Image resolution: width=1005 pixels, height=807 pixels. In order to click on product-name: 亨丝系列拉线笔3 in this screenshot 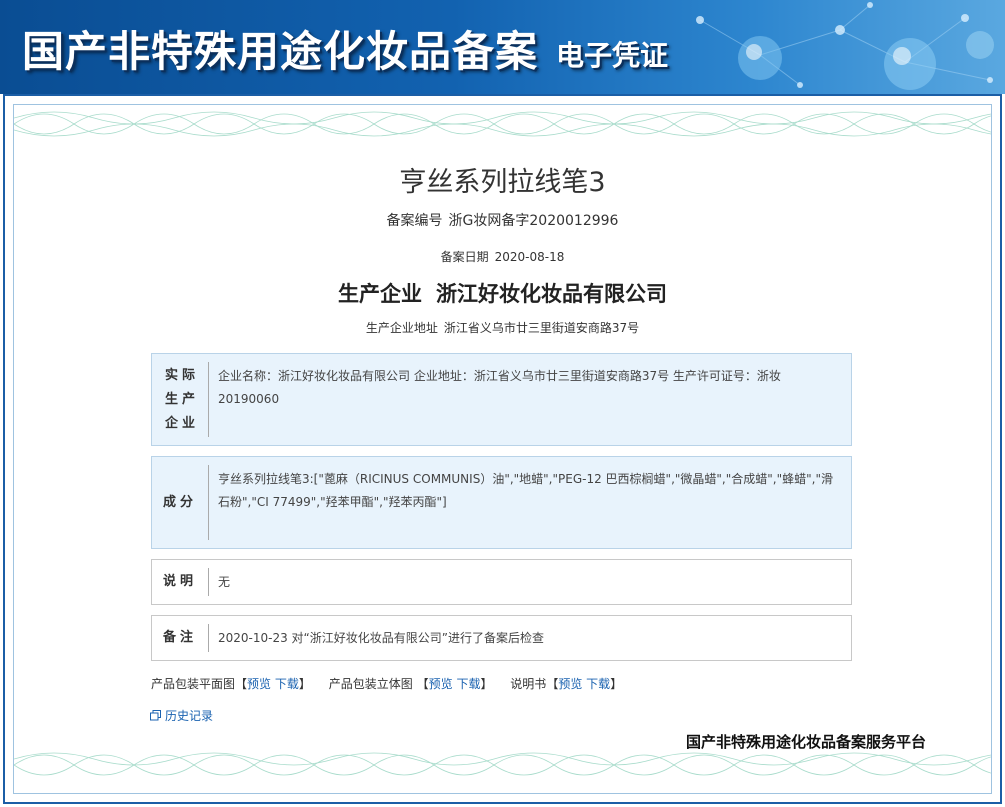, I will do `click(502, 182)`.